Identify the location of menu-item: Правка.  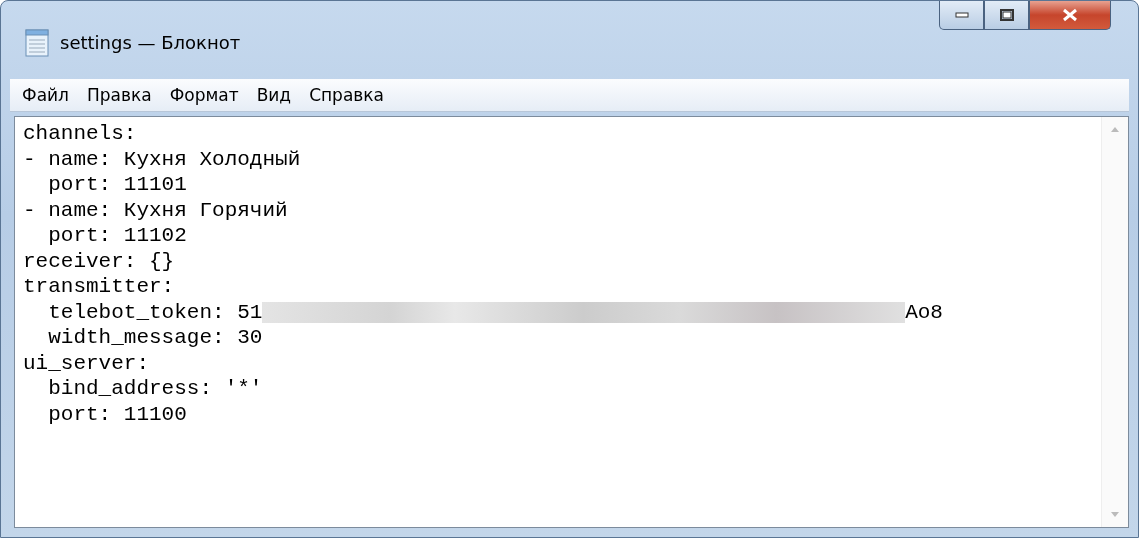
(119, 95).